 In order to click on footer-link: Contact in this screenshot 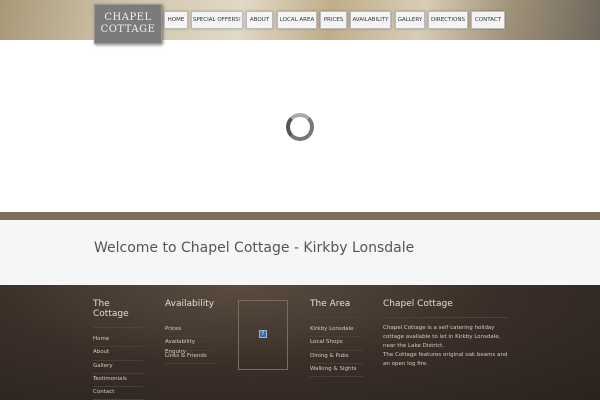, I will do `click(118, 393)`.